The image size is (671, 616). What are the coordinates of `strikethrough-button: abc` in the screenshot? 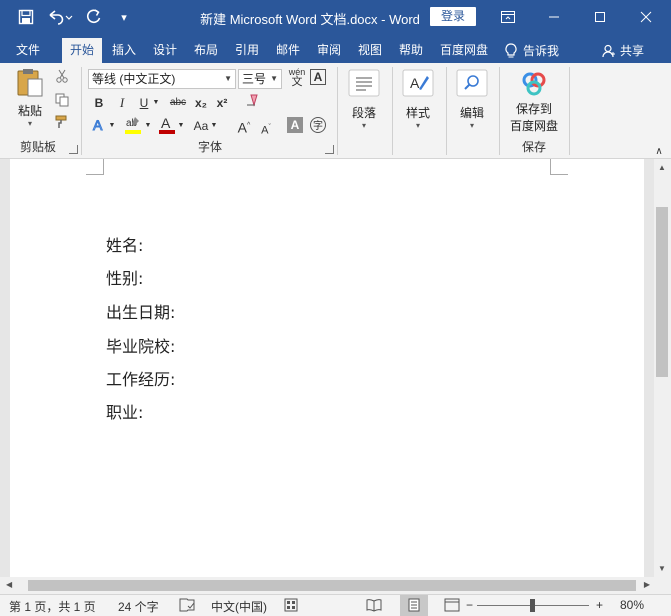 It's located at (178, 103).